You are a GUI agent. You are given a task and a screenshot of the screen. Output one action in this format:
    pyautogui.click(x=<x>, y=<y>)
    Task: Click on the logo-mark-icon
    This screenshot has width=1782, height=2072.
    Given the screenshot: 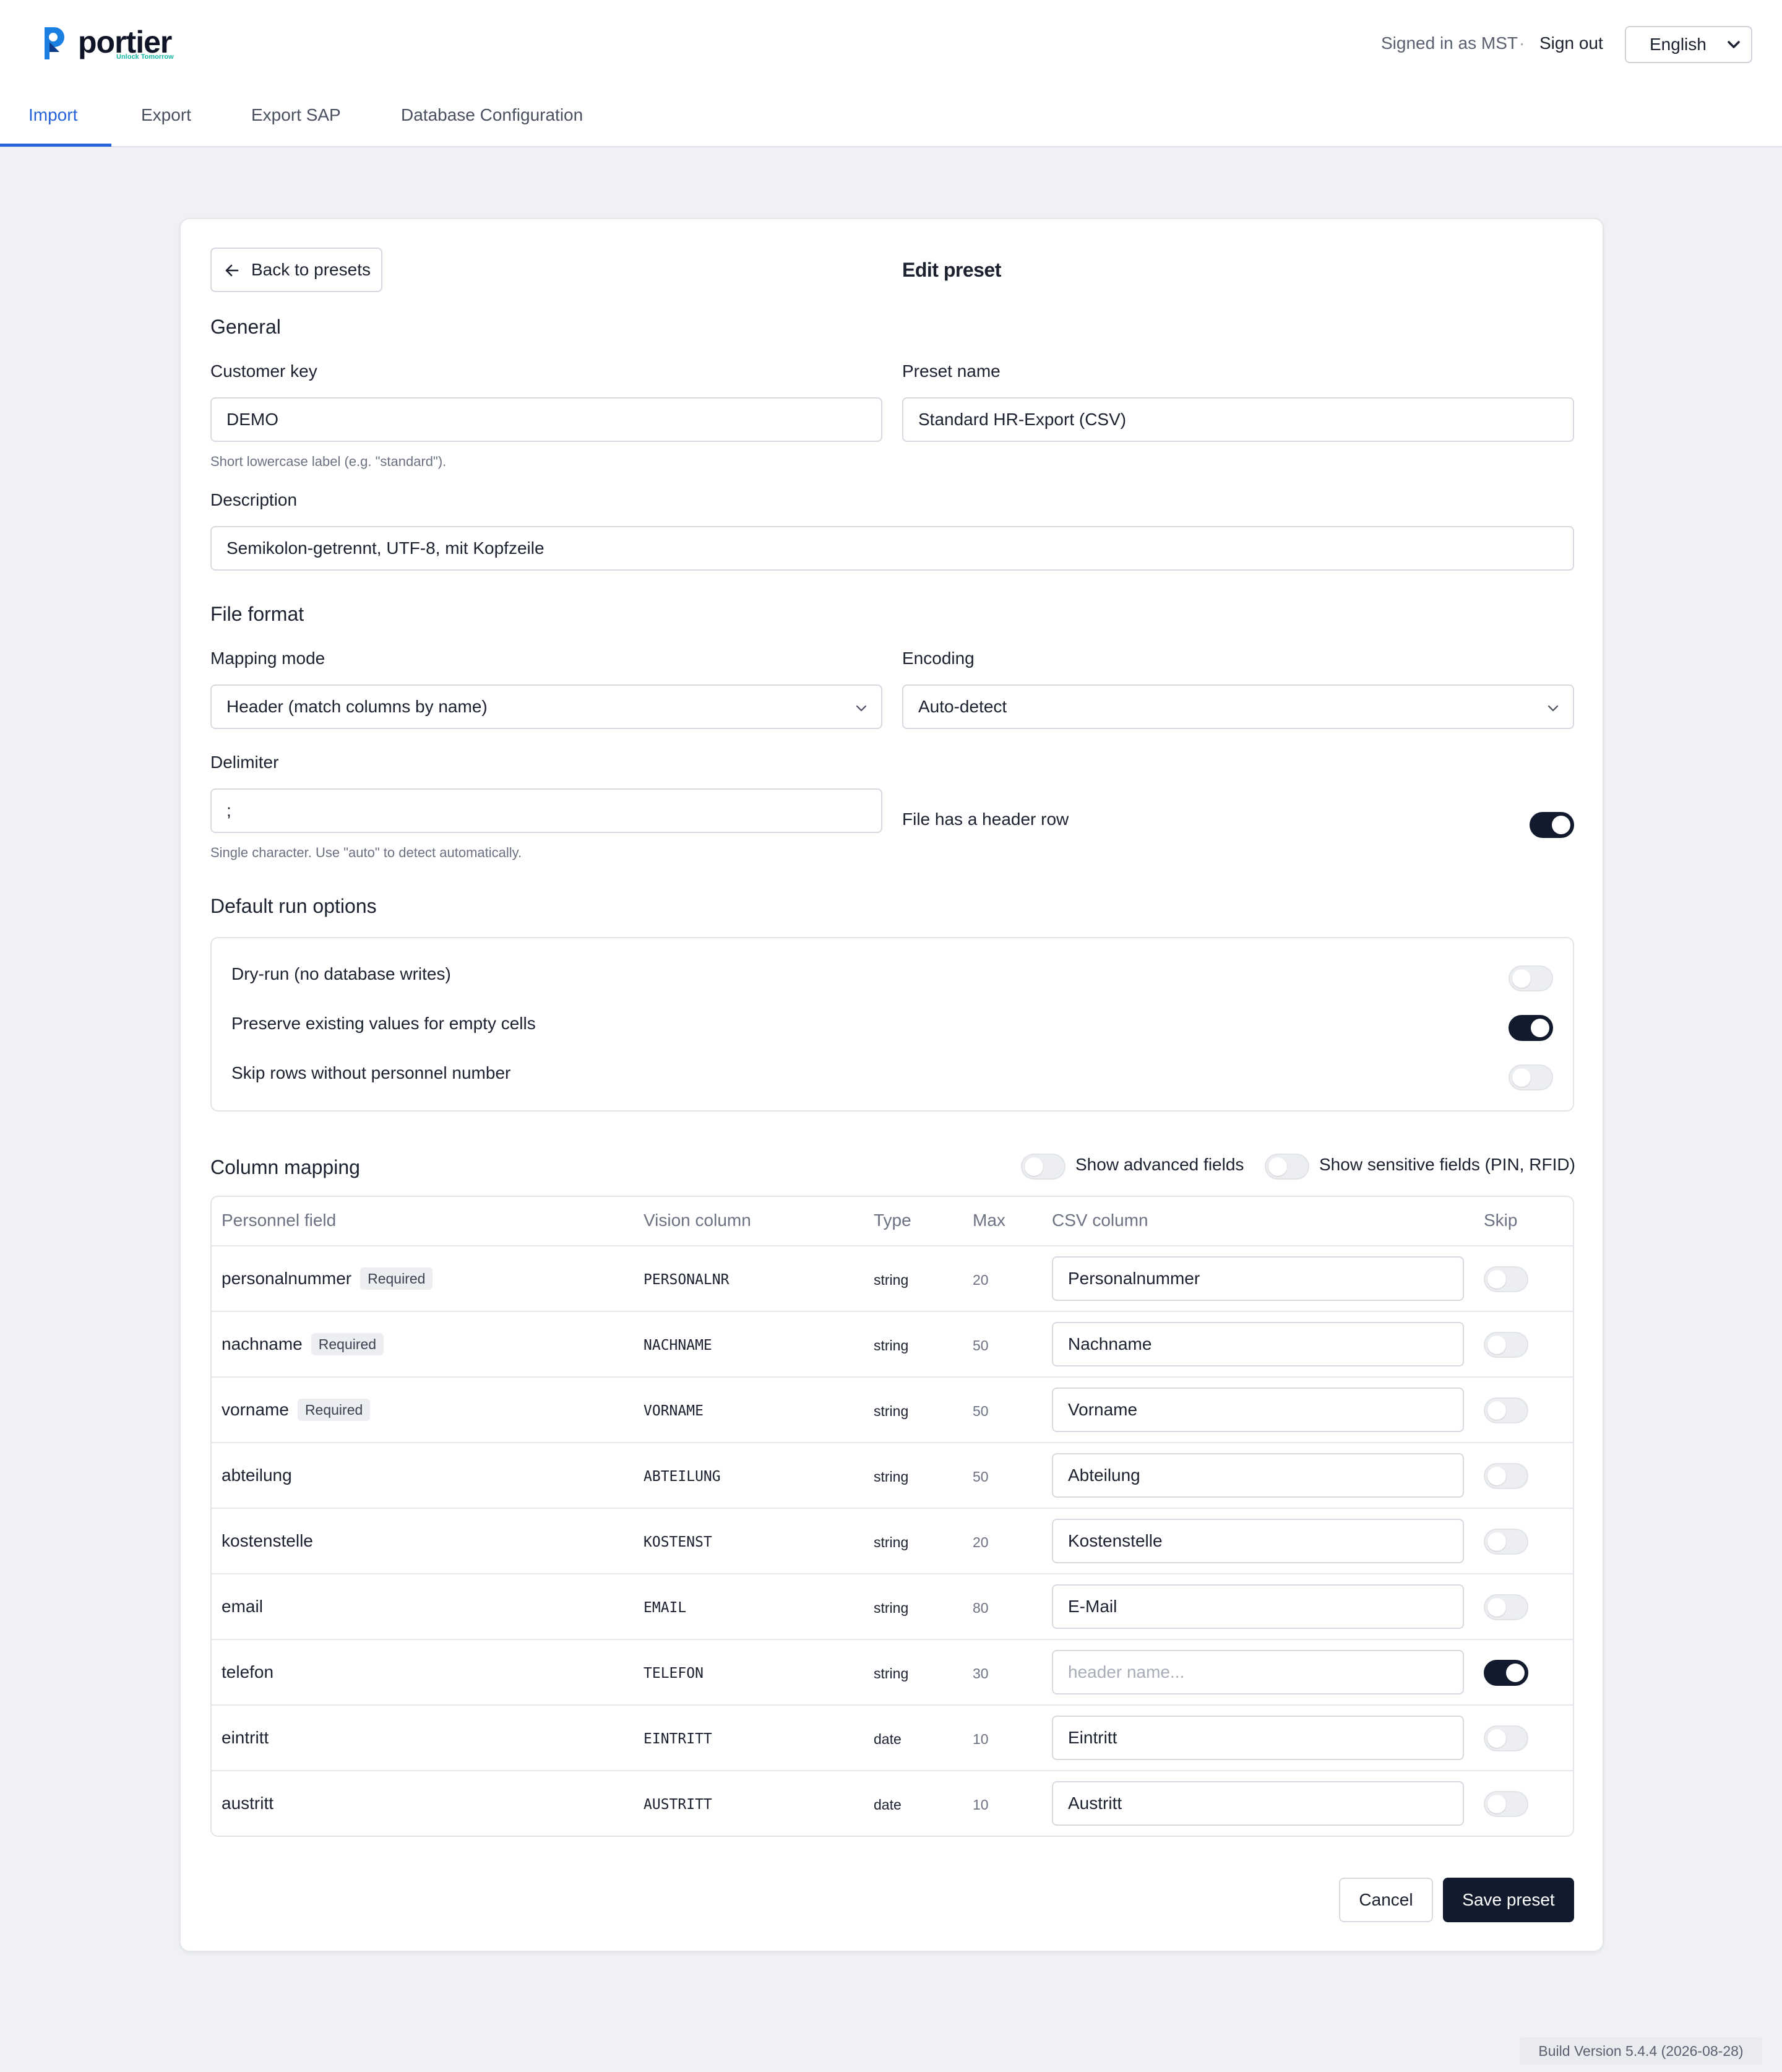 What is the action you would take?
    pyautogui.click(x=54, y=43)
    